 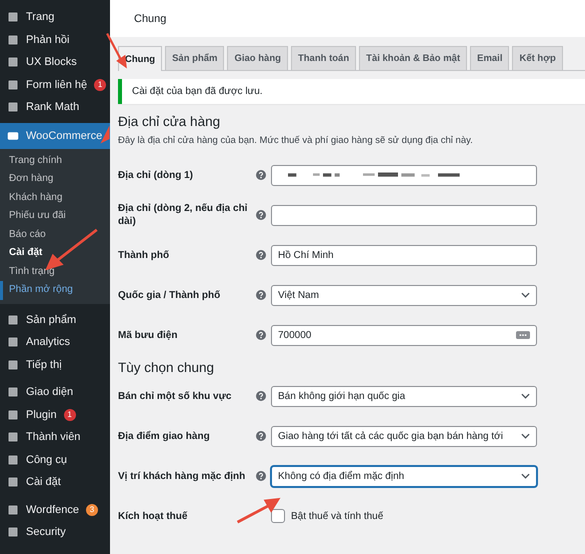 What do you see at coordinates (148, 335) in the screenshot?
I see `field-label: Mã bưu điện` at bounding box center [148, 335].